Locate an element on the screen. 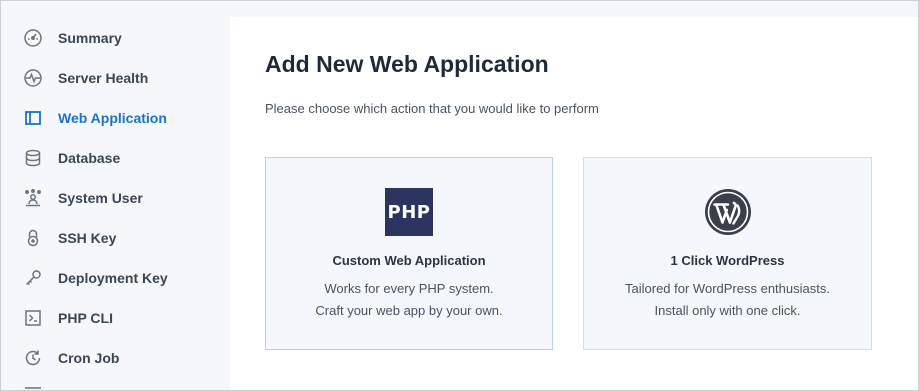 The width and height of the screenshot is (919, 391). heartbeat-icon is located at coordinates (33, 78).